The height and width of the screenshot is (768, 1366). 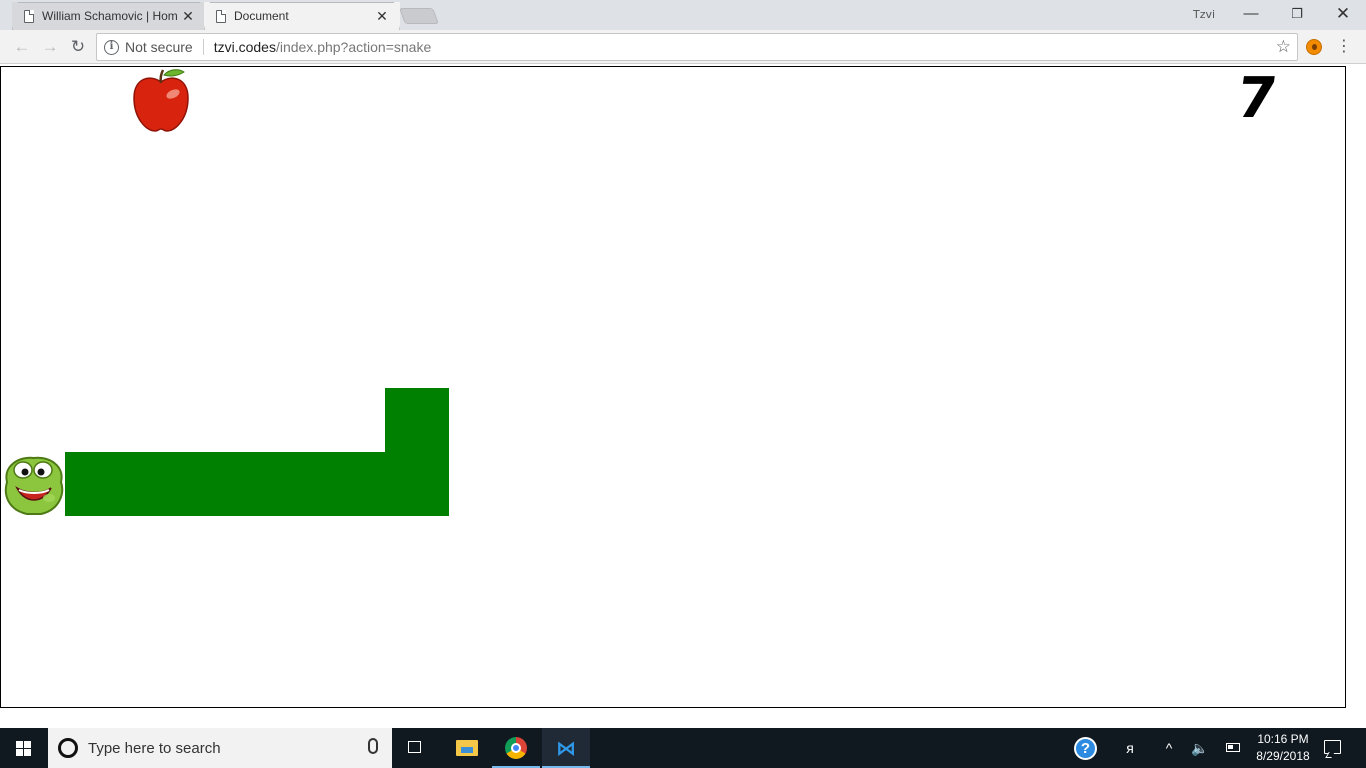 I want to click on tab-title: William Schamovic | Hom, so click(x=110, y=16).